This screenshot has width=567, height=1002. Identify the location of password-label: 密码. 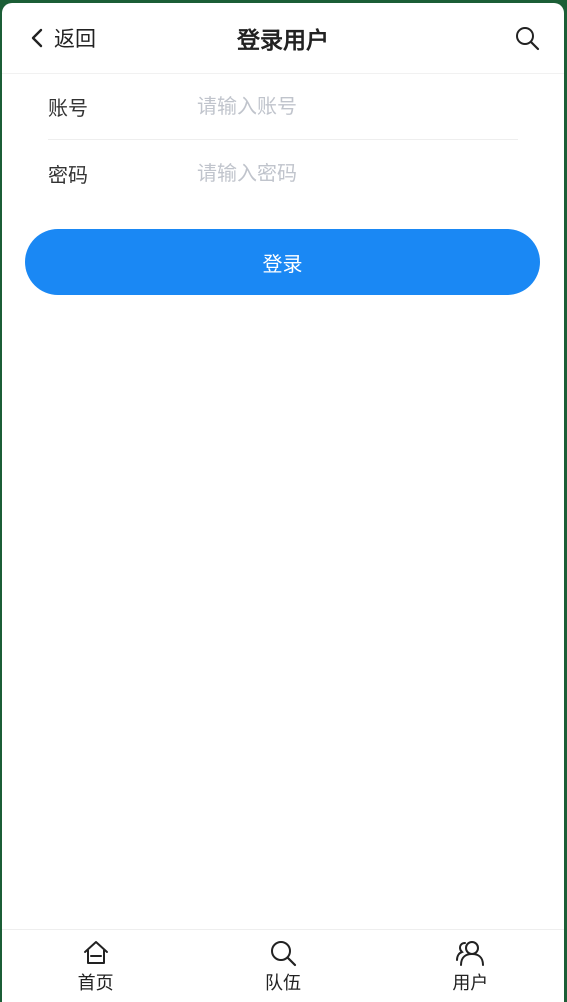
(68, 174).